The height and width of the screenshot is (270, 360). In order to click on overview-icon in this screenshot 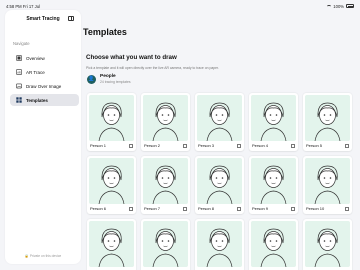, I will do `click(19, 58)`.